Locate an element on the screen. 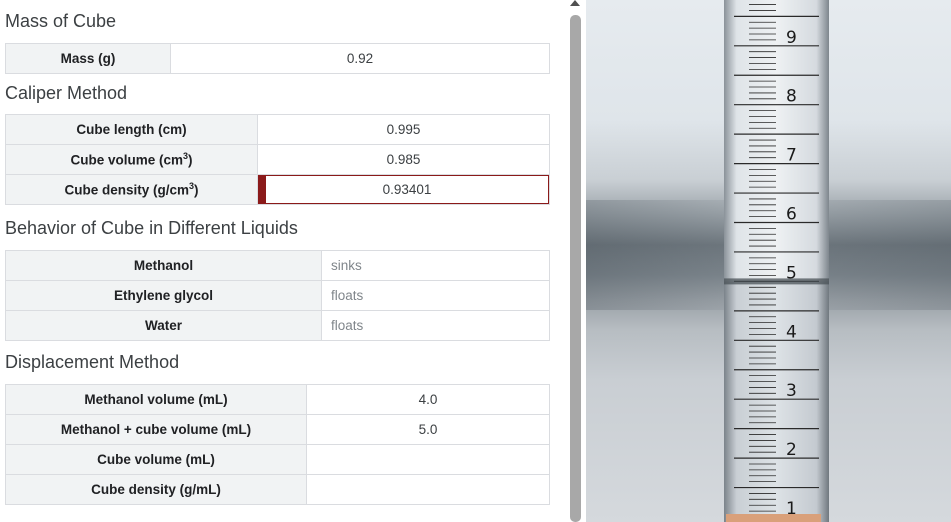  cube-density-gml-input is located at coordinates (428, 489).